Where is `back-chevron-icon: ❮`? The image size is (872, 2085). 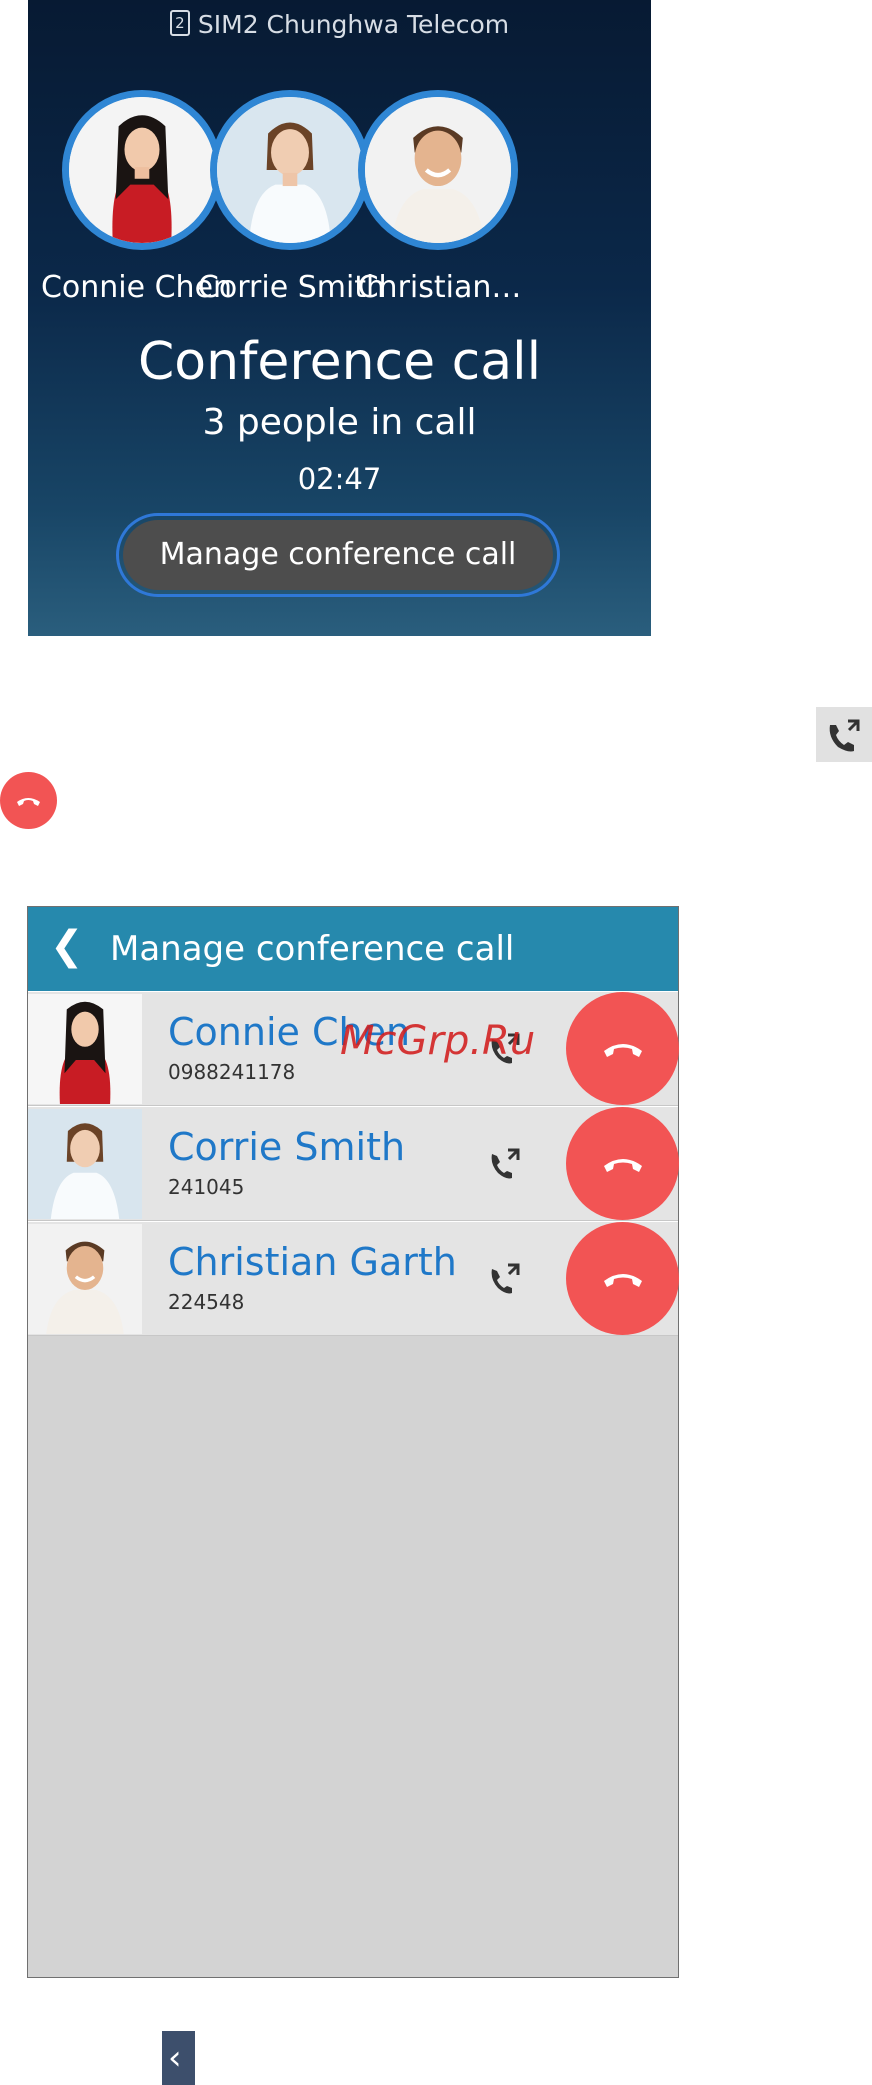
back-chevron-icon: ❮ is located at coordinates (67, 946).